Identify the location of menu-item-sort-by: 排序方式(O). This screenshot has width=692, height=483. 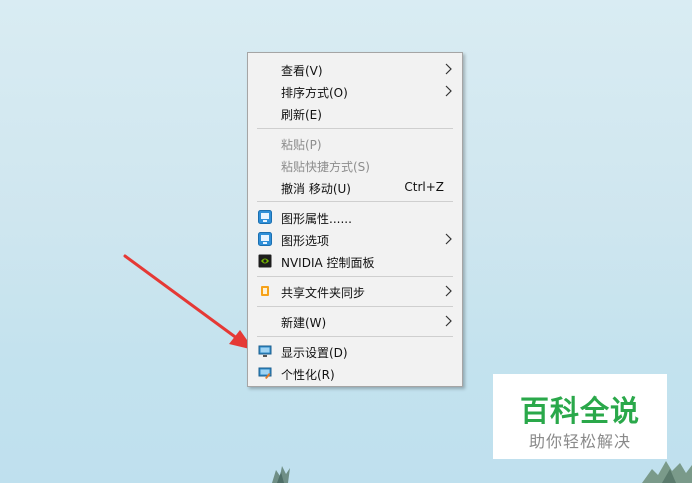
(355, 91).